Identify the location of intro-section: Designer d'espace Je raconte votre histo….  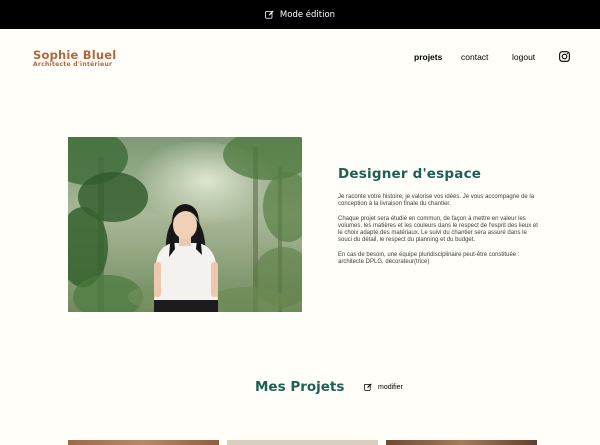
(438, 219).